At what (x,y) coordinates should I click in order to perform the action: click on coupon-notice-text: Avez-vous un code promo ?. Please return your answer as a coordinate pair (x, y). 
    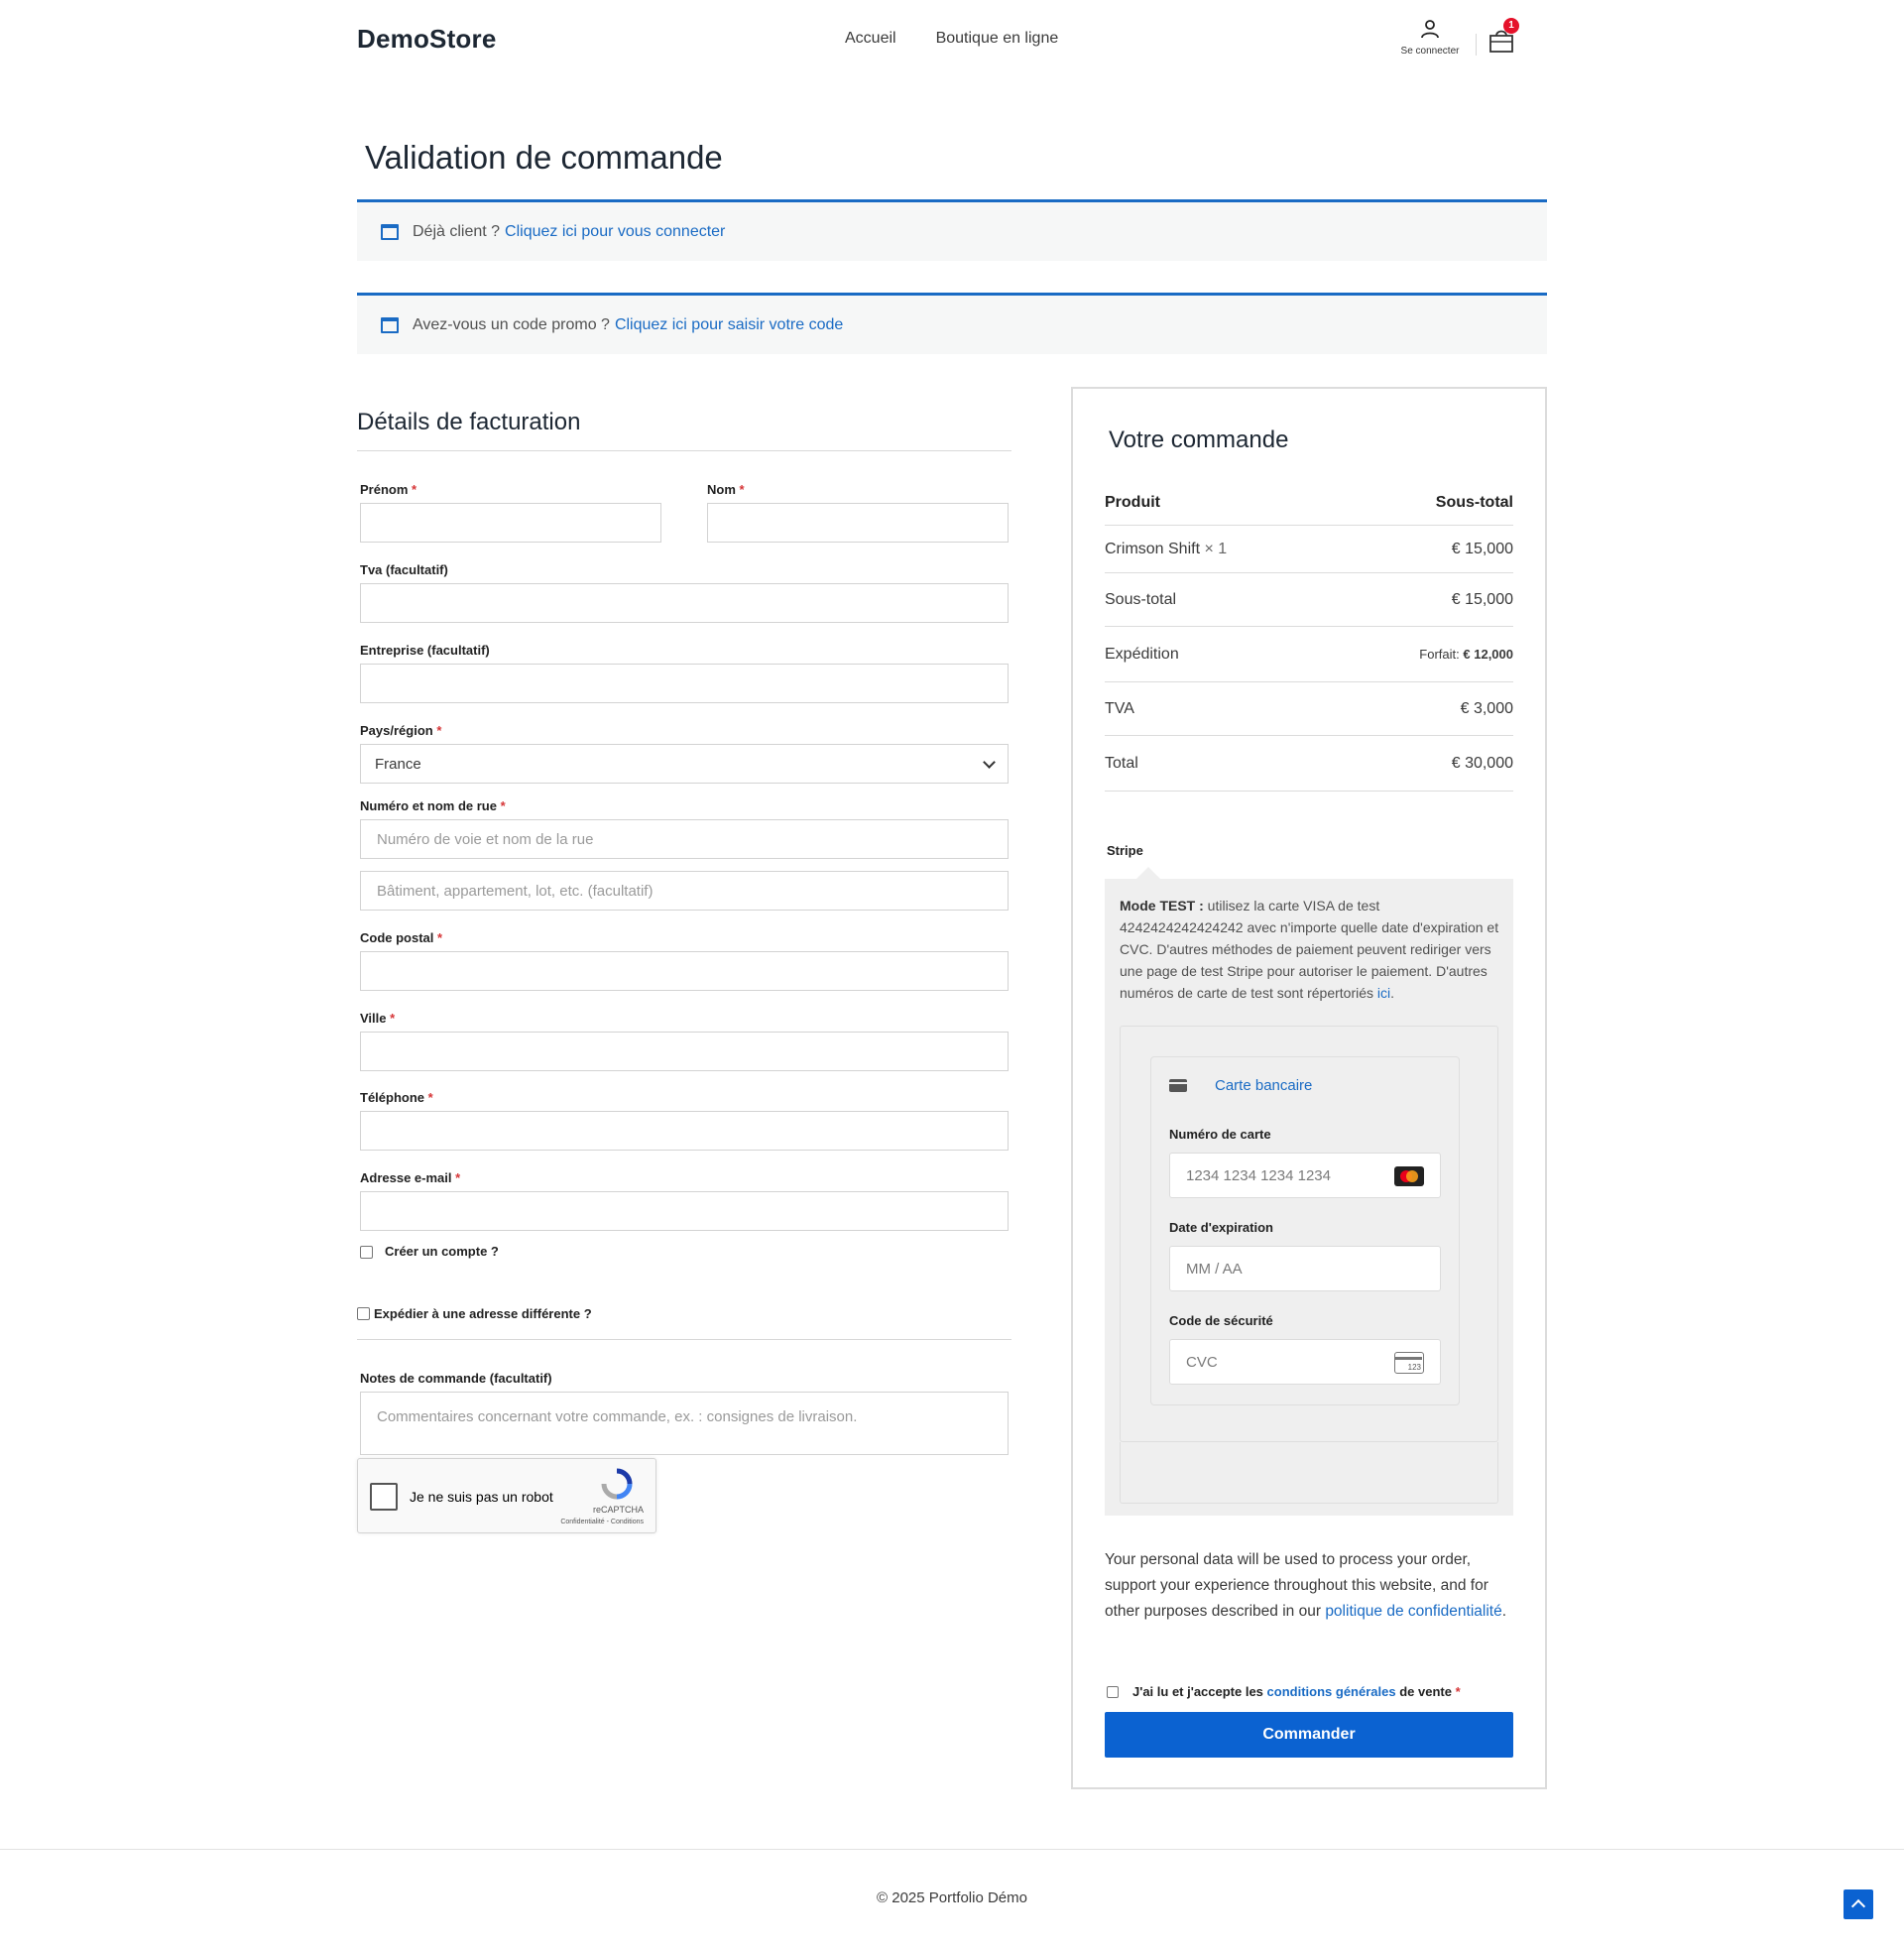
    Looking at the image, I should click on (511, 324).